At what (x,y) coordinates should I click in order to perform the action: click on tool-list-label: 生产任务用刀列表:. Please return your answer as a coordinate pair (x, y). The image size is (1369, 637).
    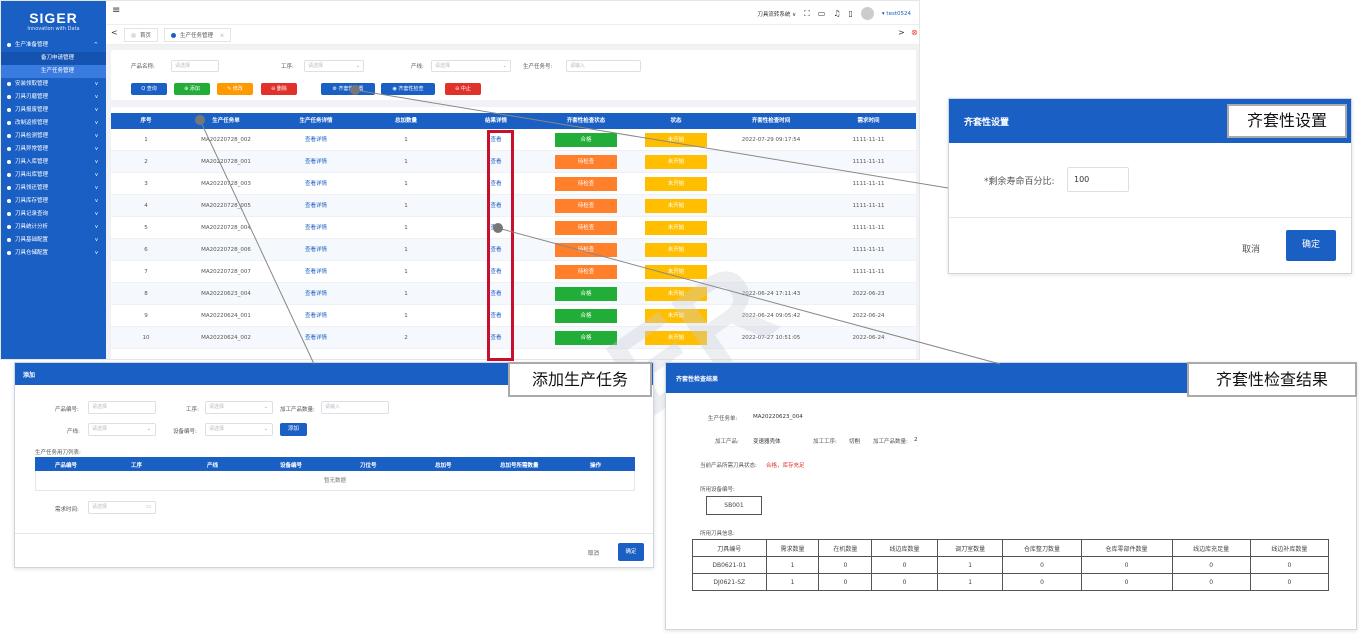
    Looking at the image, I should click on (58, 453).